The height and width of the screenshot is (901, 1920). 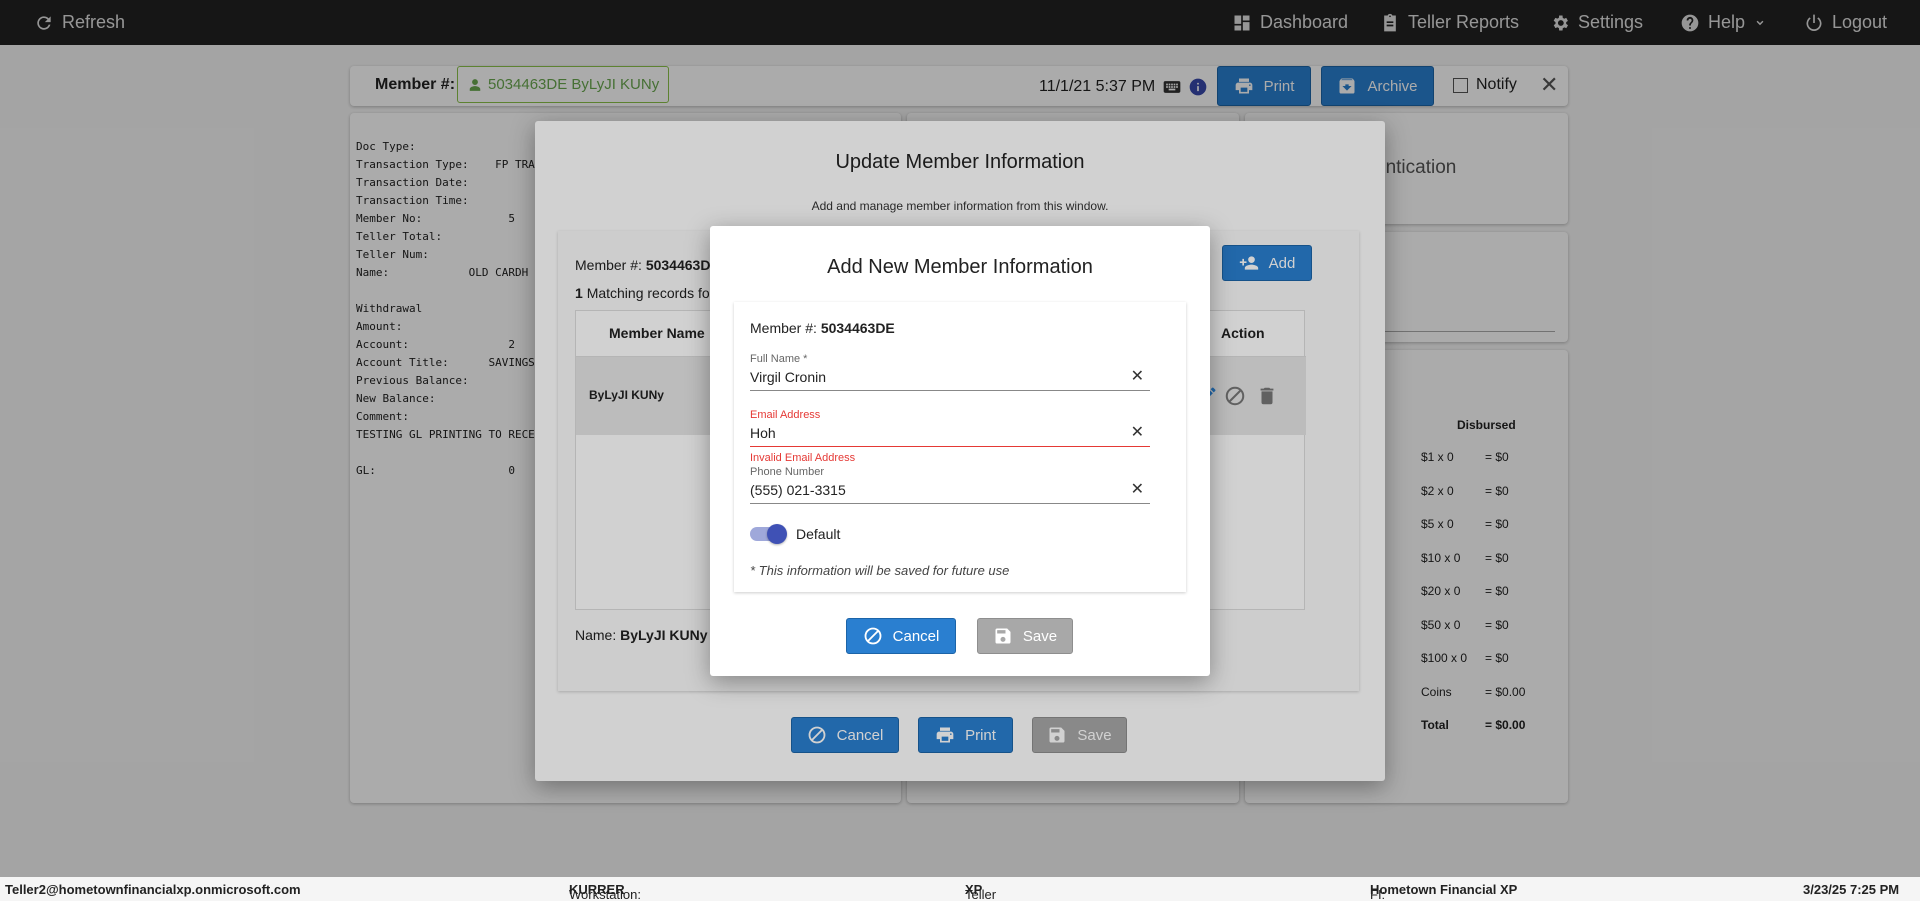 What do you see at coordinates (950, 491) in the screenshot?
I see `phone-input: (555) 021-3315 ✕` at bounding box center [950, 491].